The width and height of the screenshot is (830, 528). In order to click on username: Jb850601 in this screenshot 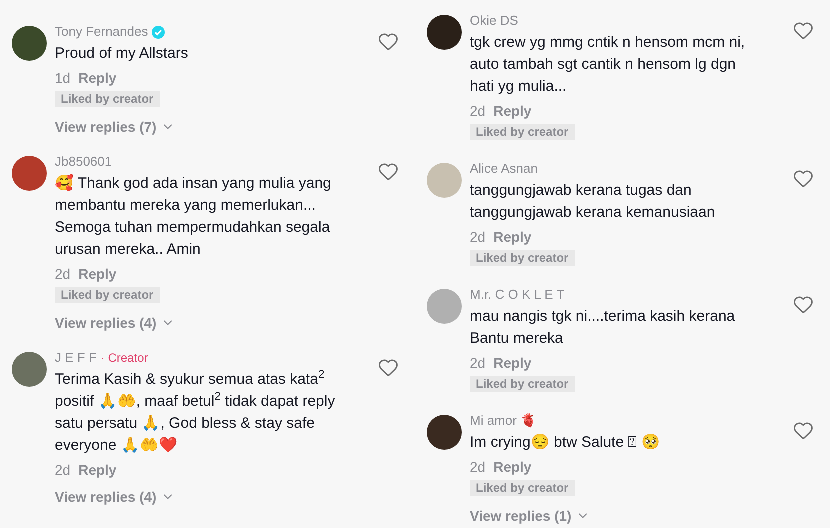, I will do `click(83, 162)`.